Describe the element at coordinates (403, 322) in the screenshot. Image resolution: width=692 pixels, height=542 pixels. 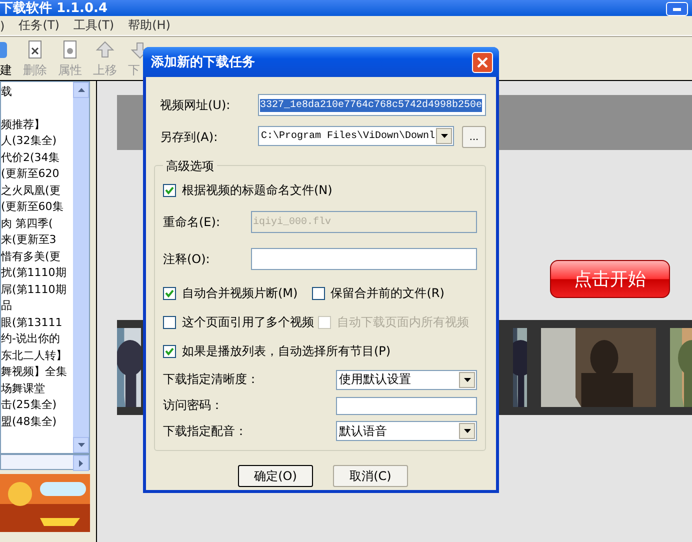
I see `checkbox-label: 自动下载页面内所有视频` at that location.